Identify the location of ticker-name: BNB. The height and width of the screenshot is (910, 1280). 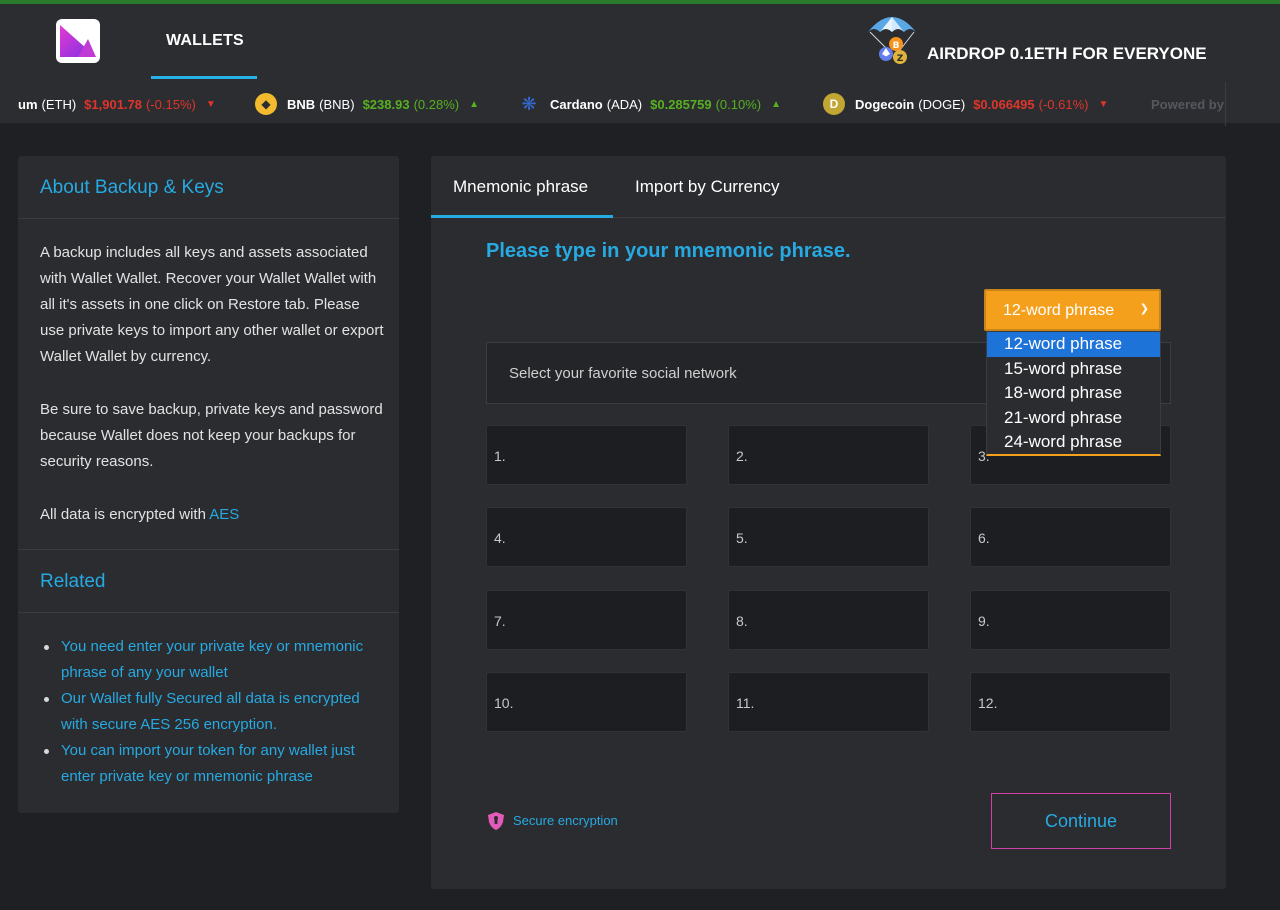
(301, 104).